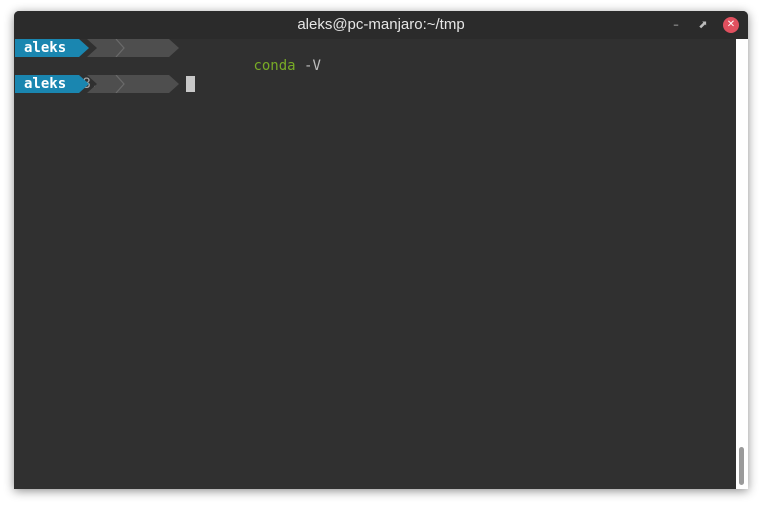  What do you see at coordinates (274, 66) in the screenshot?
I see `command-name: conda` at bounding box center [274, 66].